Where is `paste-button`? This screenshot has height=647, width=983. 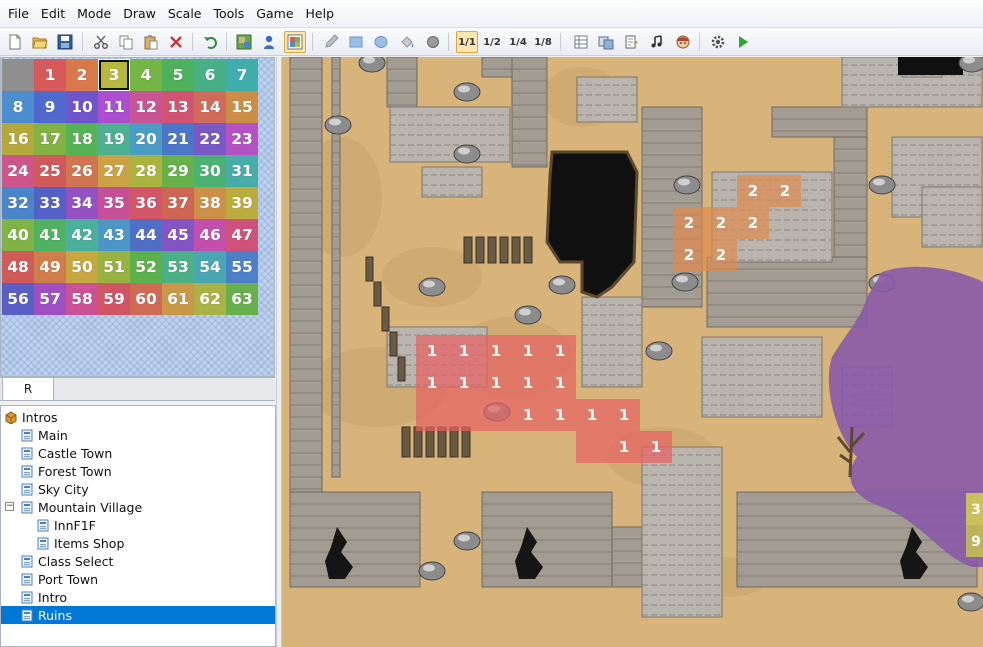
paste-button is located at coordinates (151, 42).